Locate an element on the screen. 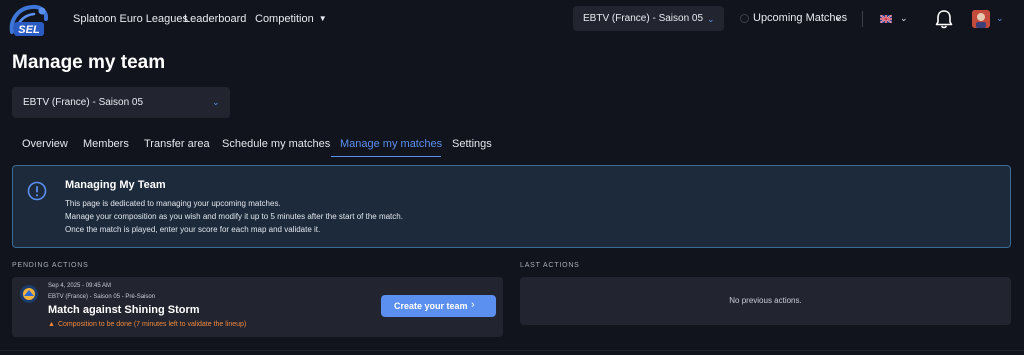  status-dot-icon is located at coordinates (744, 18).